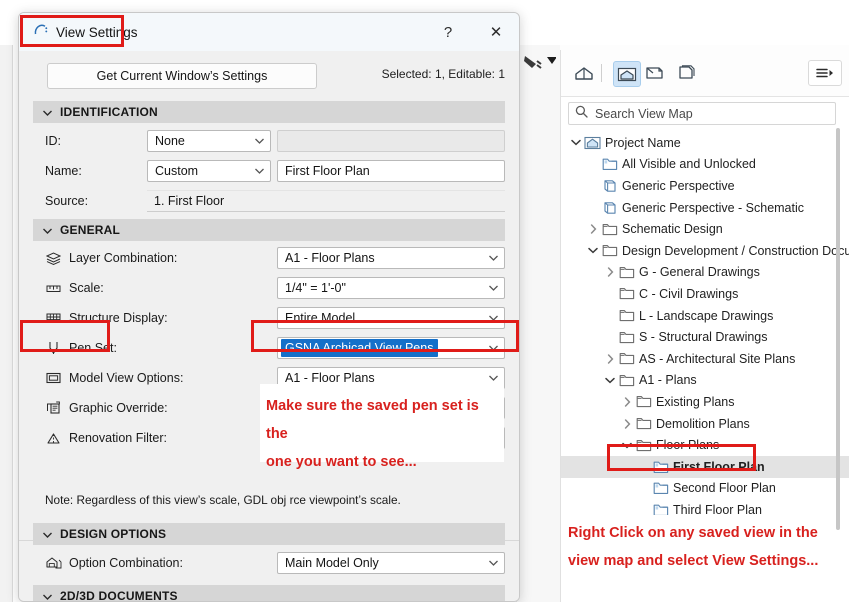 The width and height of the screenshot is (849, 602). I want to click on id-value-field, so click(391, 141).